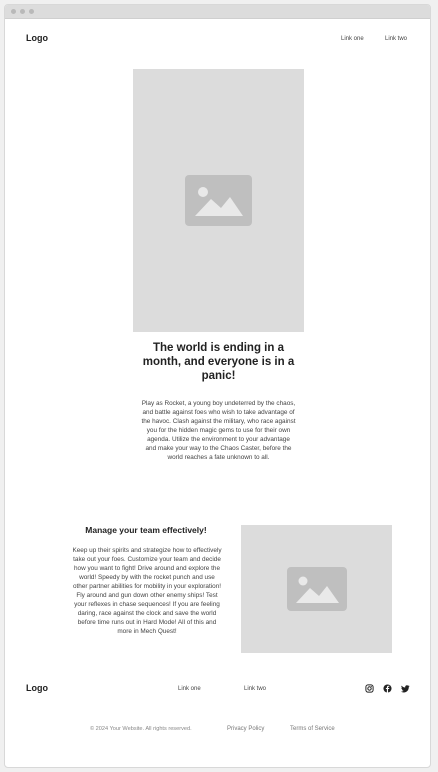  I want to click on nav-logo: Logo, so click(37, 38).